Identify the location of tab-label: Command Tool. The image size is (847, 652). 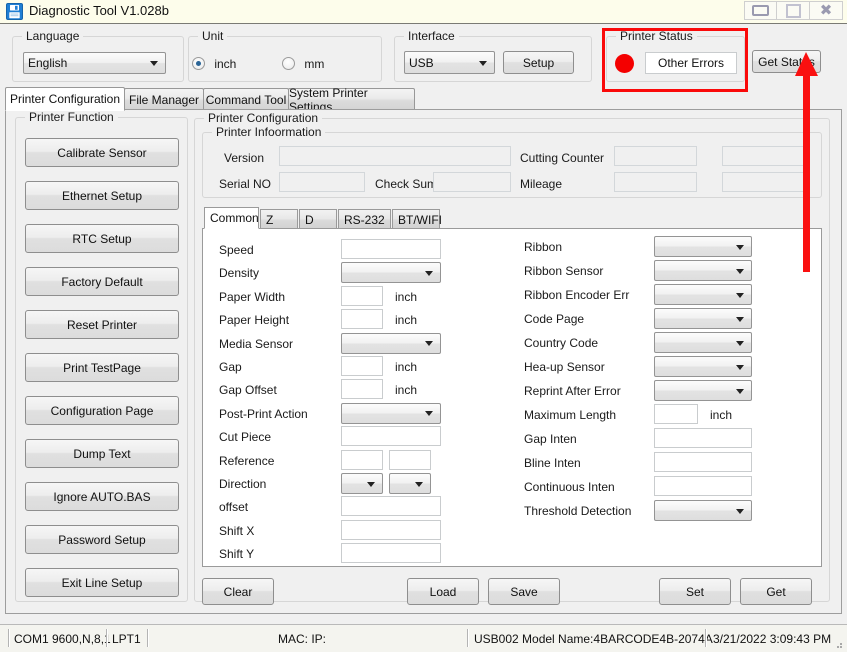
(246, 99).